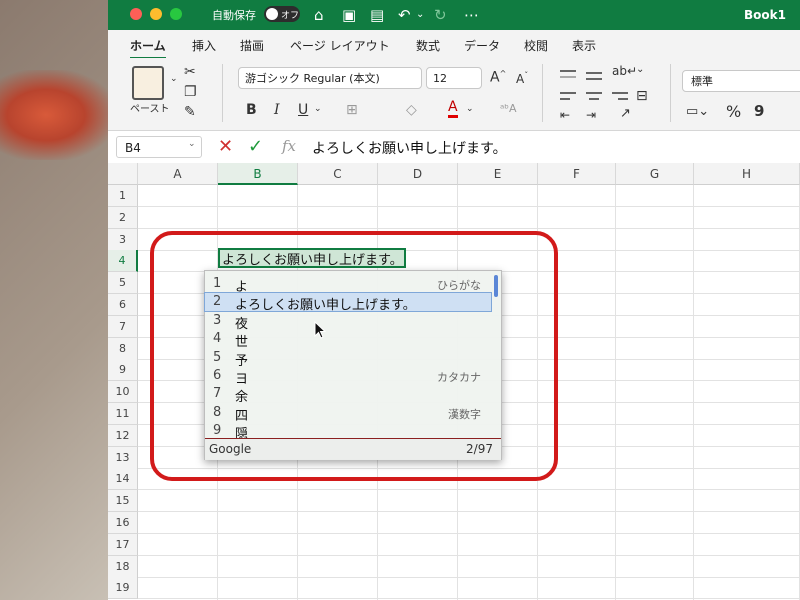 Image resolution: width=800 pixels, height=600 pixels. I want to click on home-icon: ⌂, so click(319, 15).